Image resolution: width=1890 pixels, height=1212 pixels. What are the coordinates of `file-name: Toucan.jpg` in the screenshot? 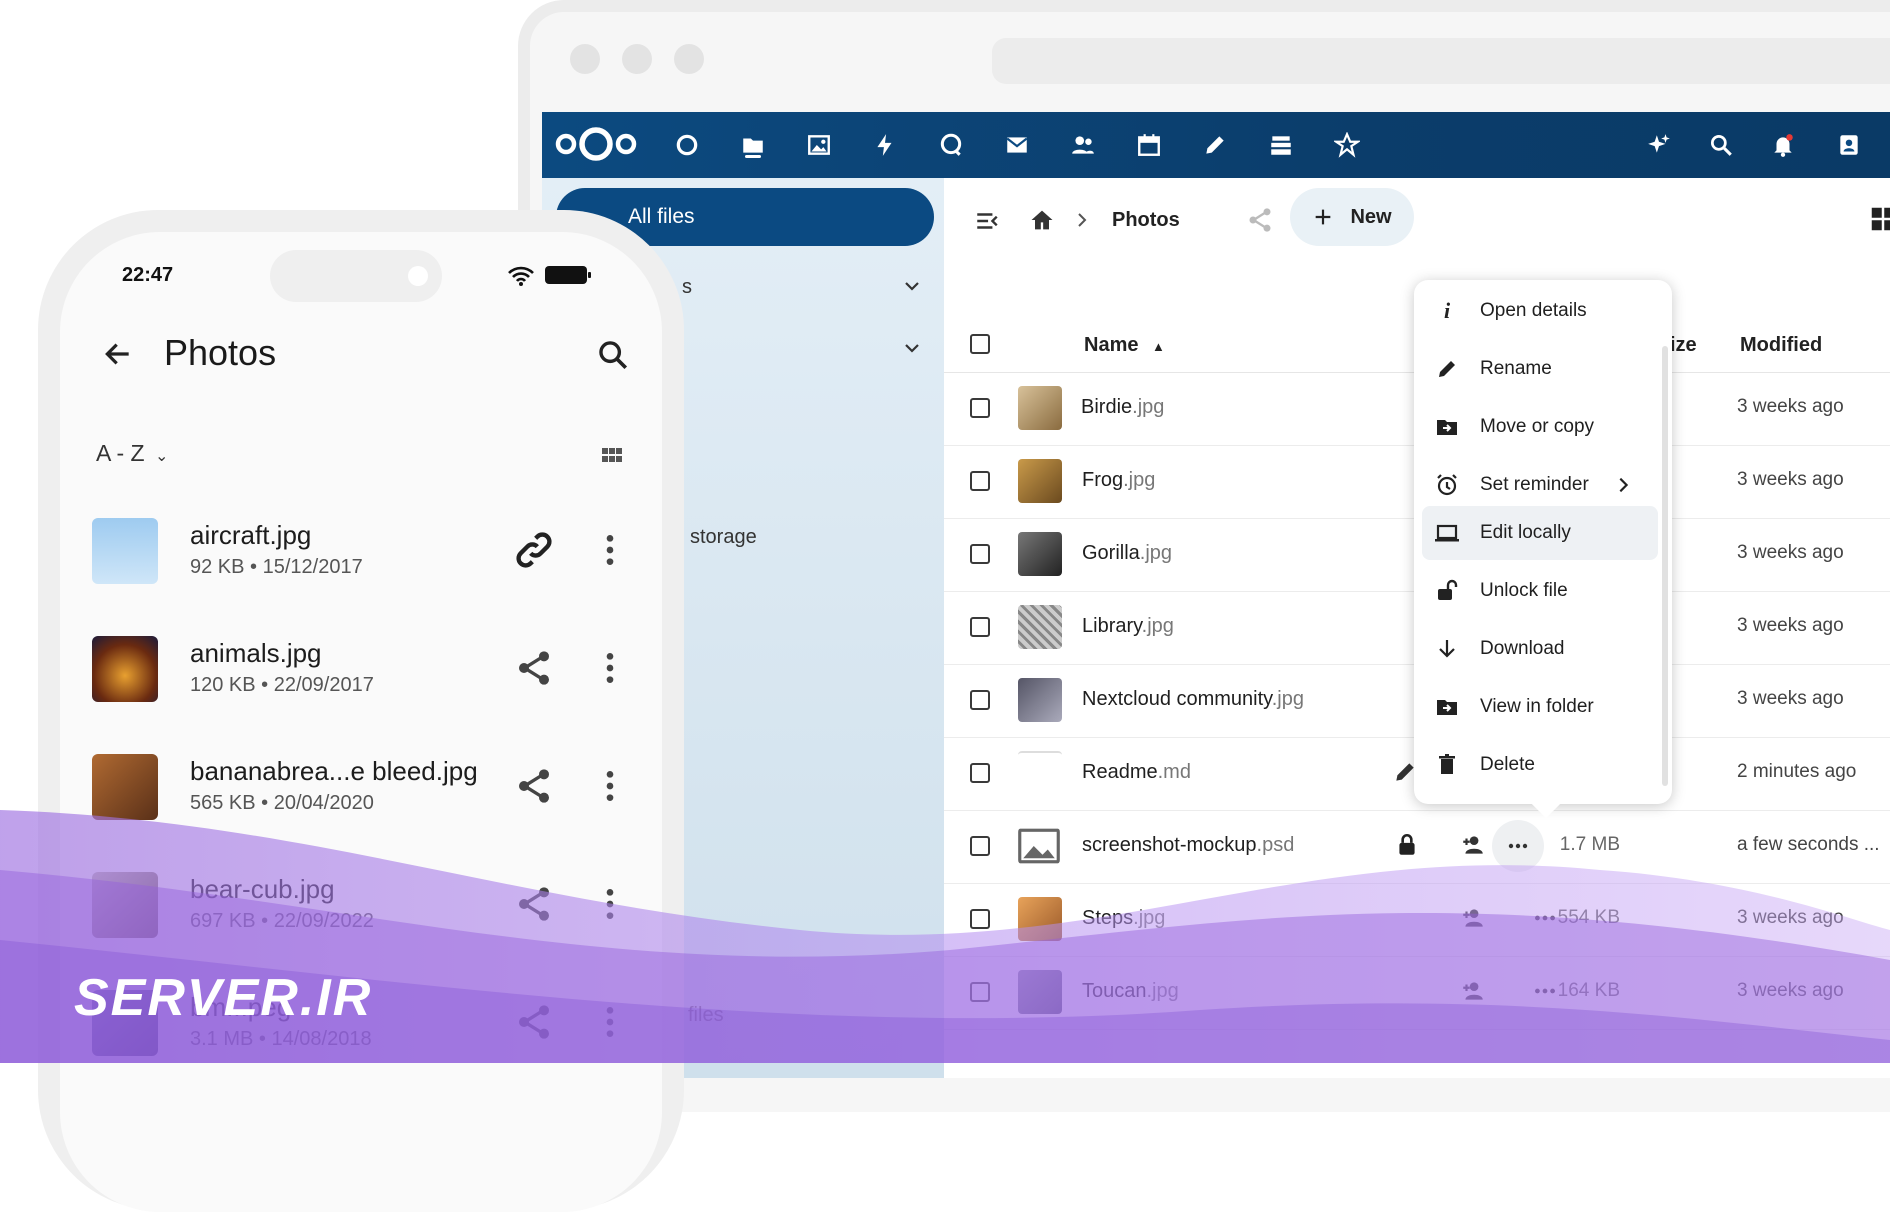 It's located at (1130, 991).